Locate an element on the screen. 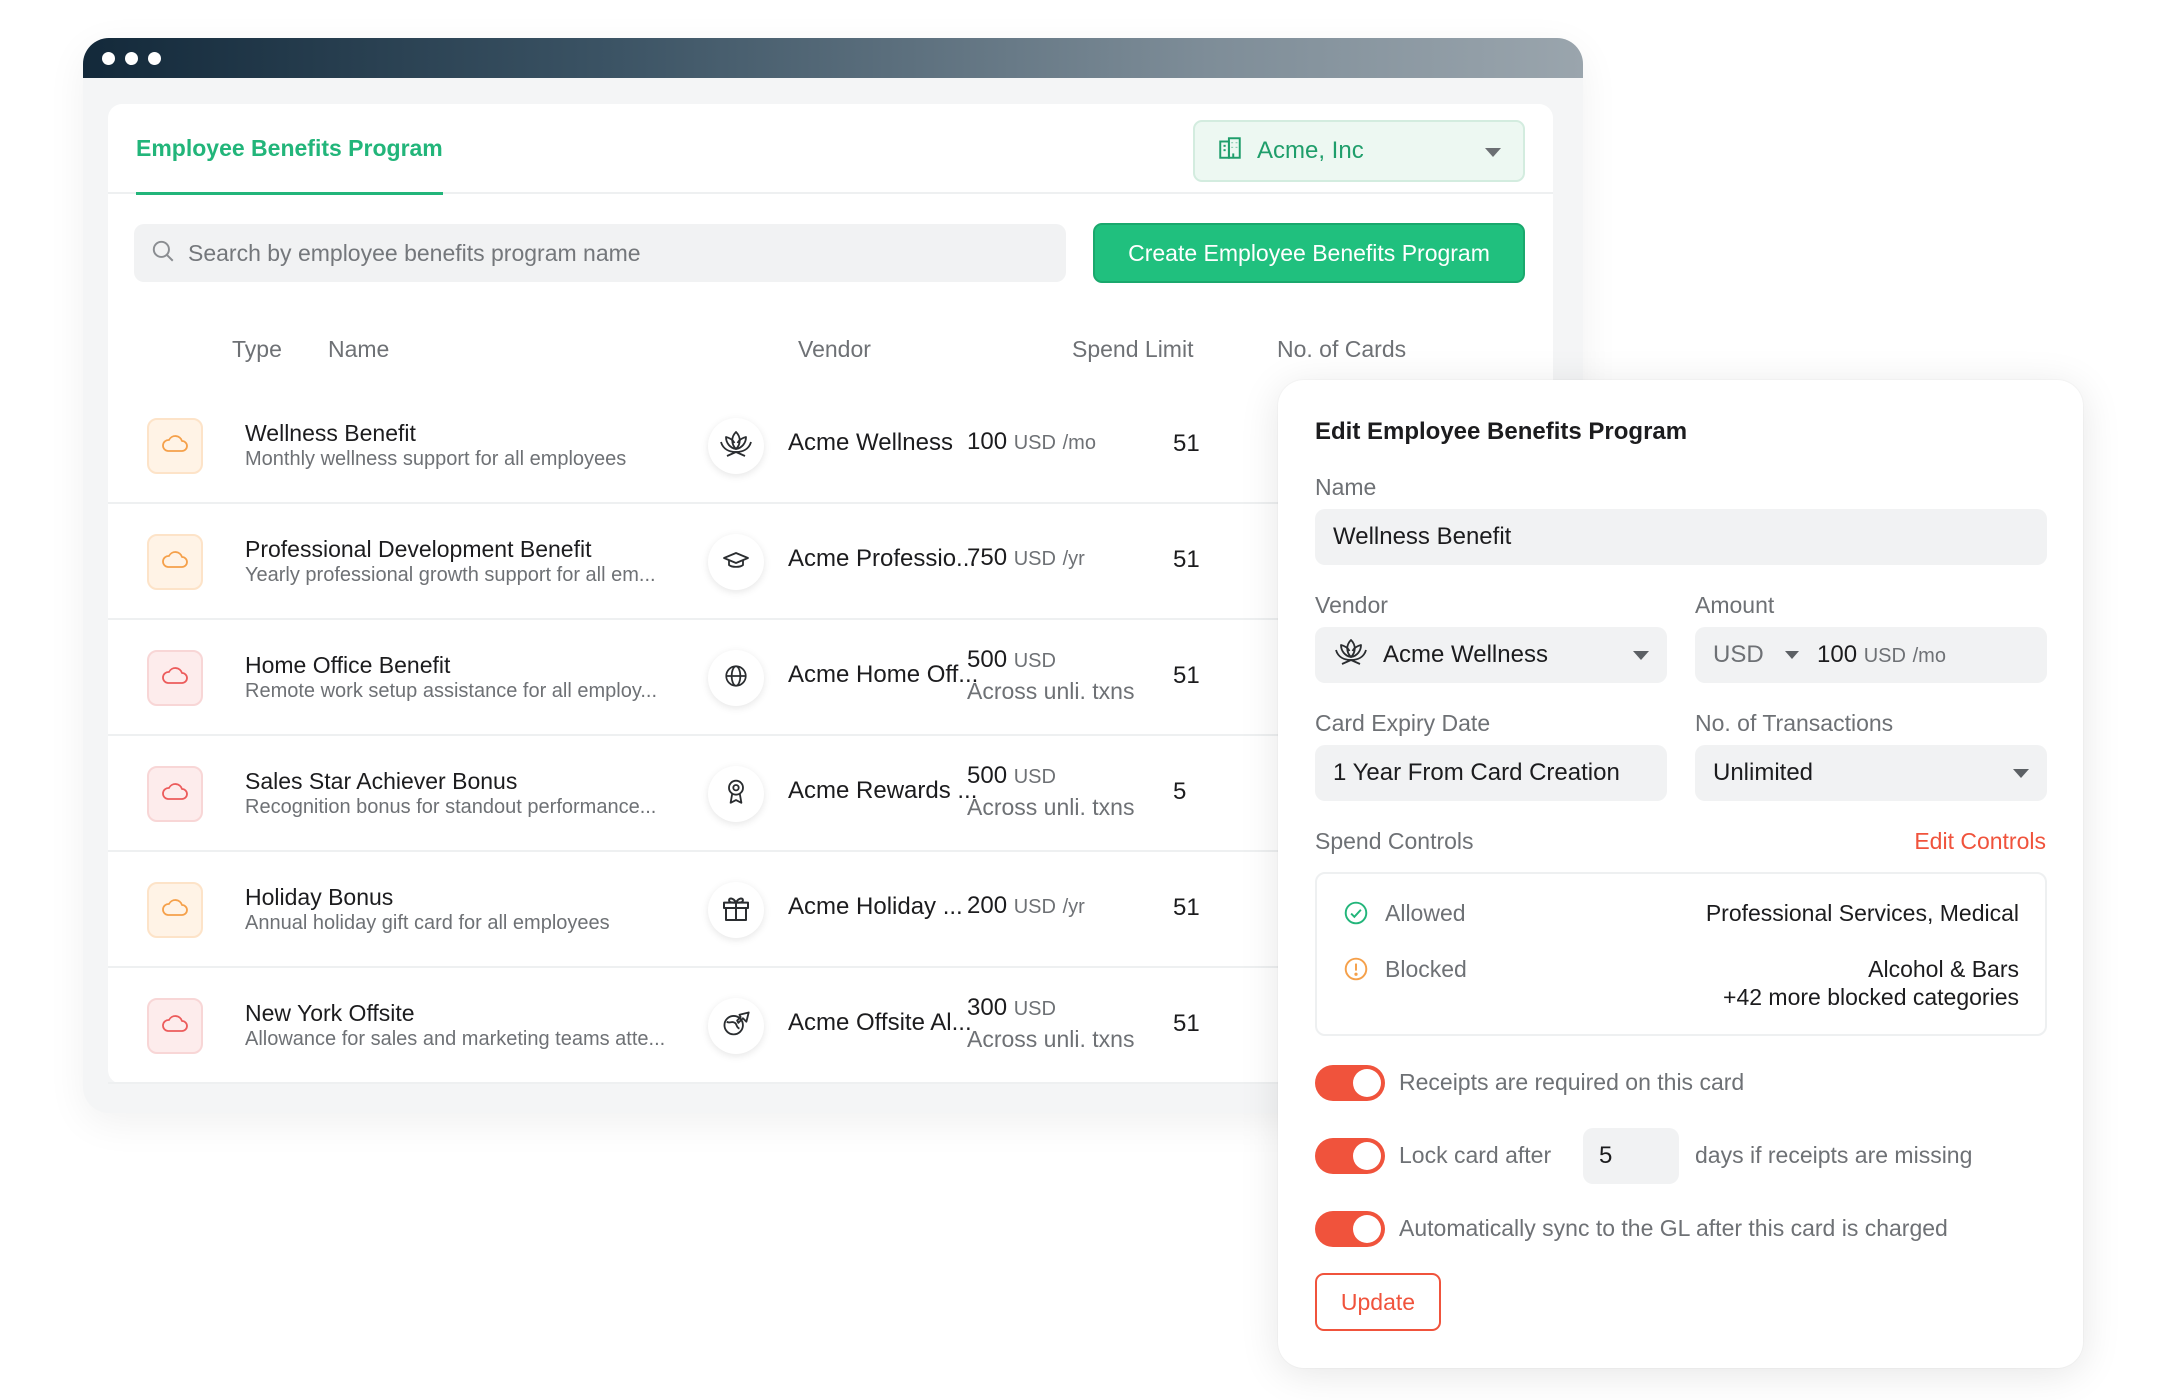 The image size is (2160, 1400). graduation-cap-icon is located at coordinates (736, 562).